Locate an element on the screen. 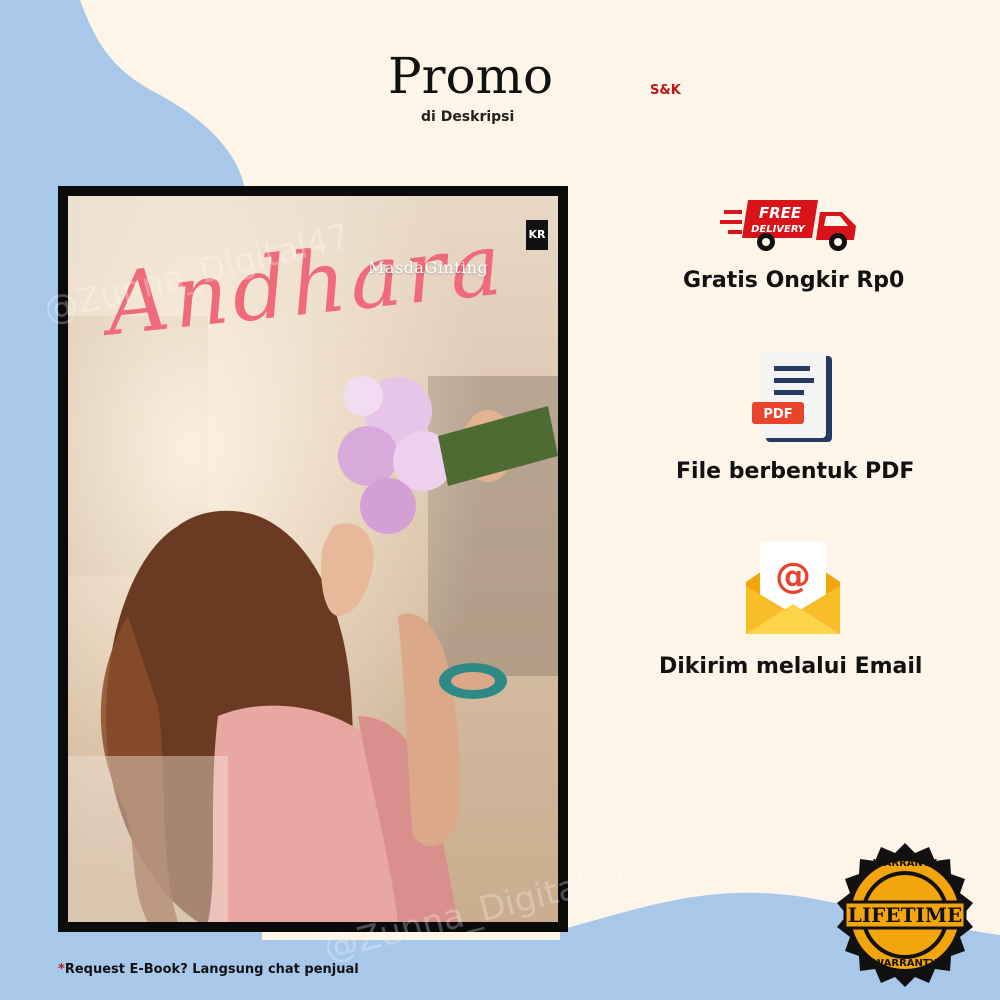 The image size is (1000, 1000). free-delivery-truck-icon: FREE DELIVERY is located at coordinates (792, 227).